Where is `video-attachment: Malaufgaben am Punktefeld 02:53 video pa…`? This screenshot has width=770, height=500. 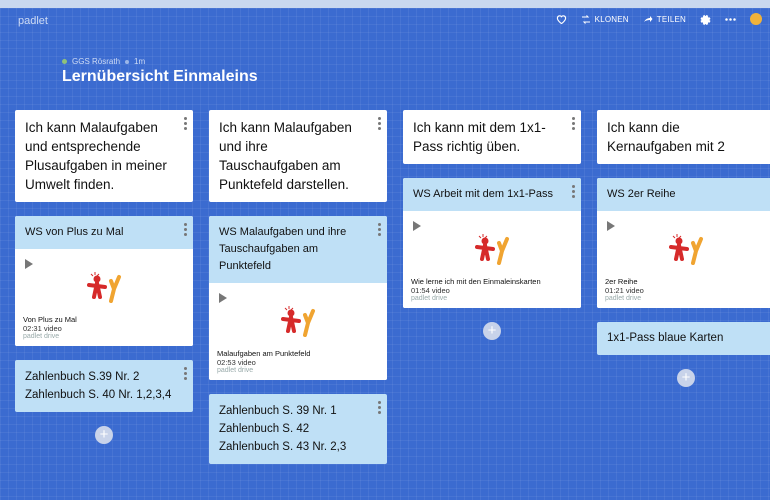 video-attachment: Malaufgaben am Punktefeld 02:53 video pa… is located at coordinates (298, 331).